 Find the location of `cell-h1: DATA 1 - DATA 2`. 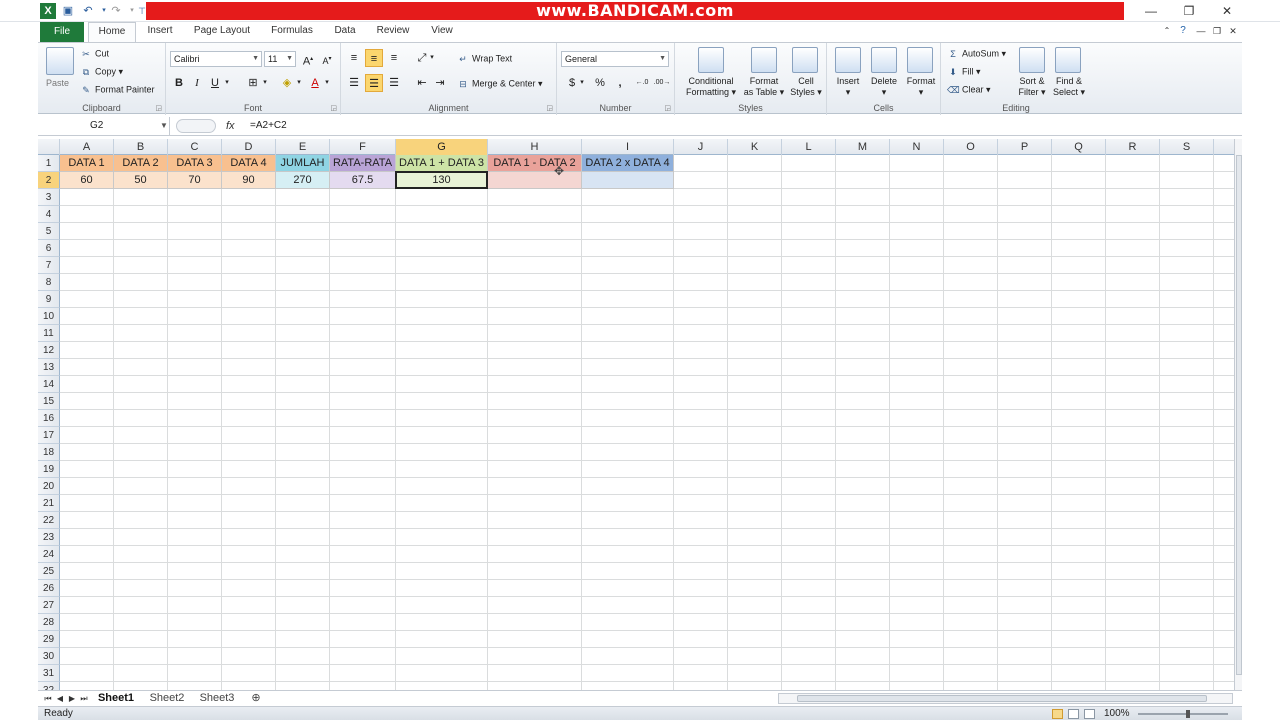

cell-h1: DATA 1 - DATA 2 is located at coordinates (535, 163).